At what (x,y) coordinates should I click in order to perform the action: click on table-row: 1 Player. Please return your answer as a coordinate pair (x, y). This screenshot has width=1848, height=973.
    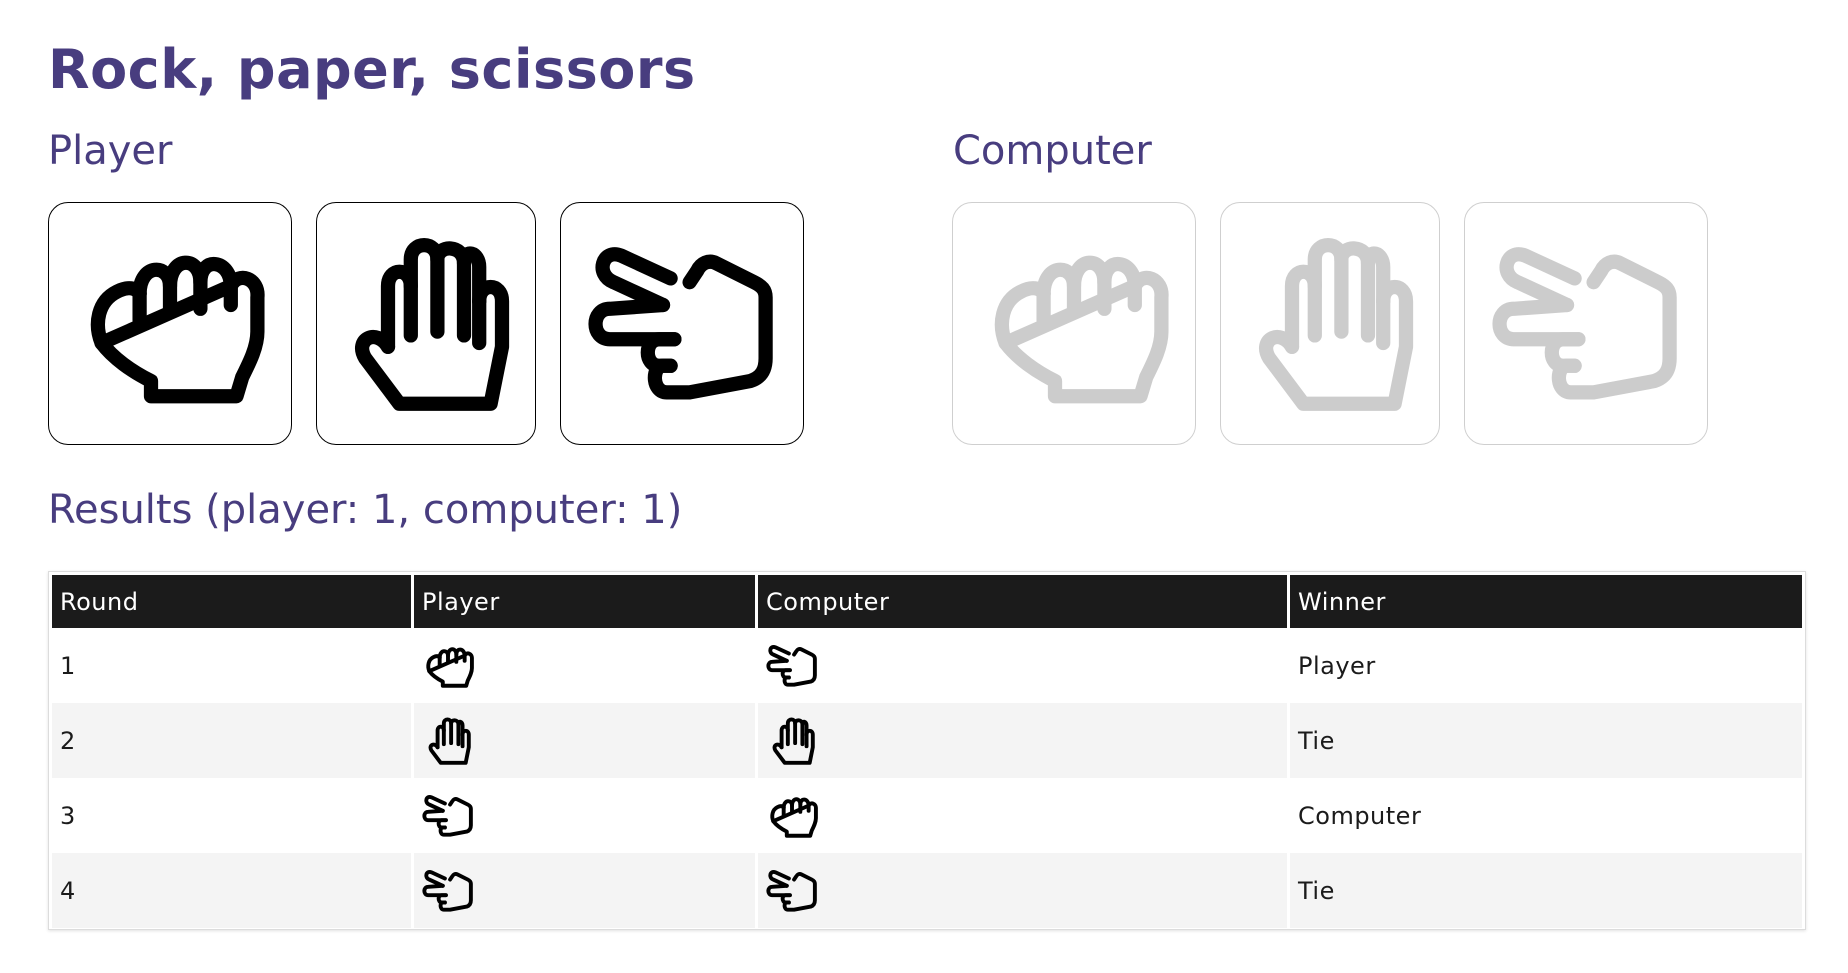
    Looking at the image, I should click on (927, 665).